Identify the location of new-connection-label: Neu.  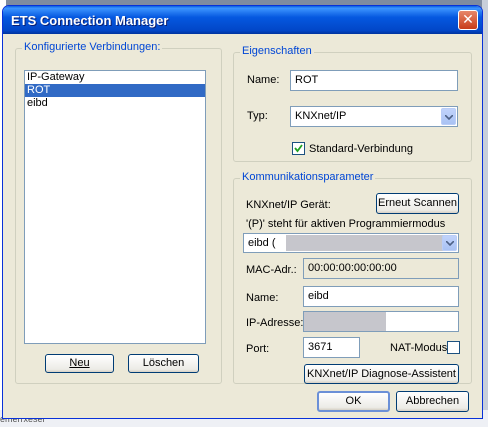
(79, 363).